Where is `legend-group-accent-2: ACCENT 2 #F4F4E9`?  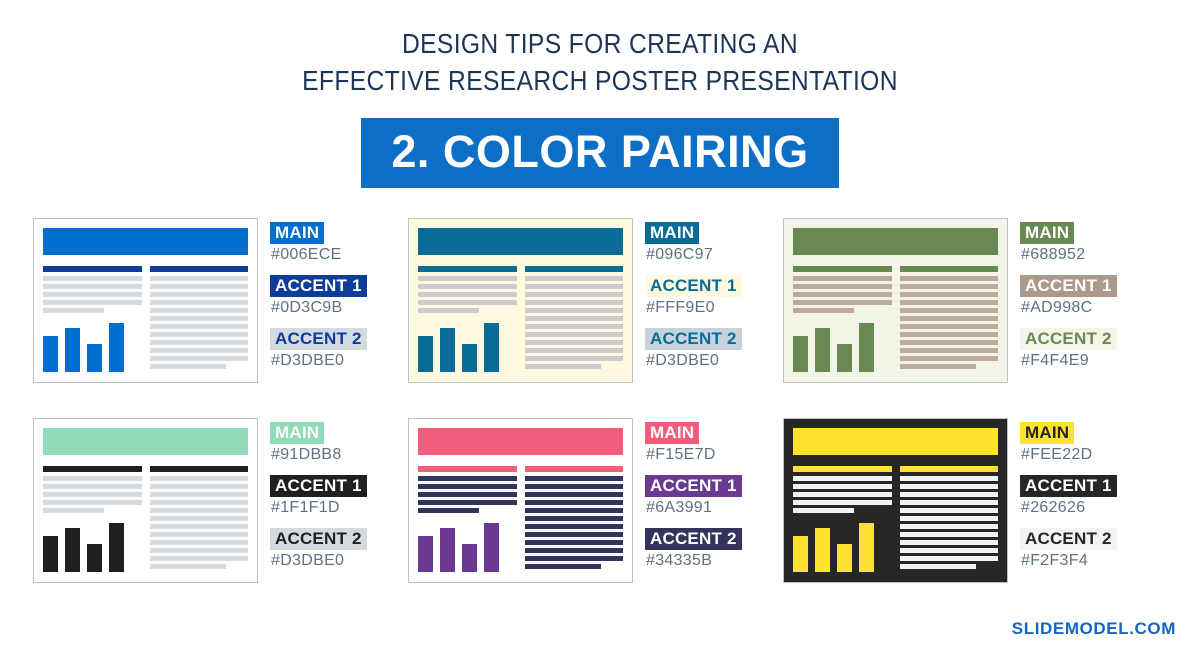 legend-group-accent-2: ACCENT 2 #F4F4E9 is located at coordinates (1068, 349).